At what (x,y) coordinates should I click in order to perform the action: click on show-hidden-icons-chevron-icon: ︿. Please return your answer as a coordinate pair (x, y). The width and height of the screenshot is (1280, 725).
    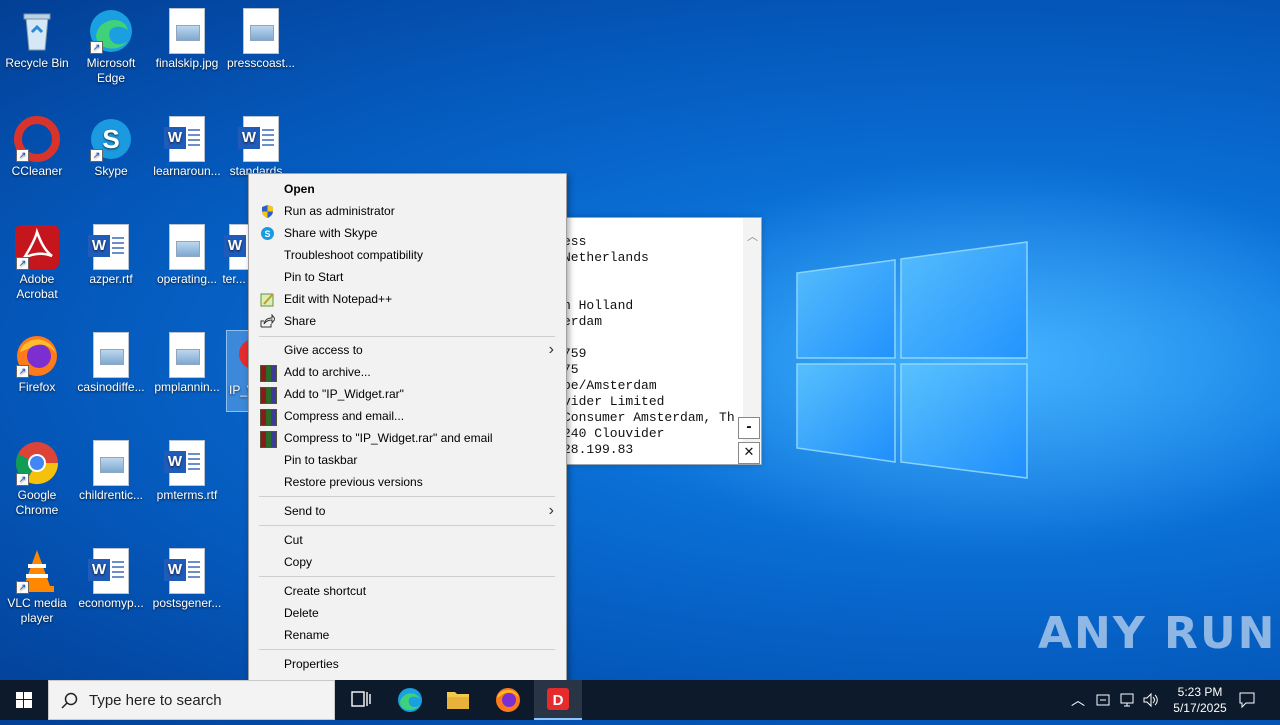
    Looking at the image, I should click on (1078, 700).